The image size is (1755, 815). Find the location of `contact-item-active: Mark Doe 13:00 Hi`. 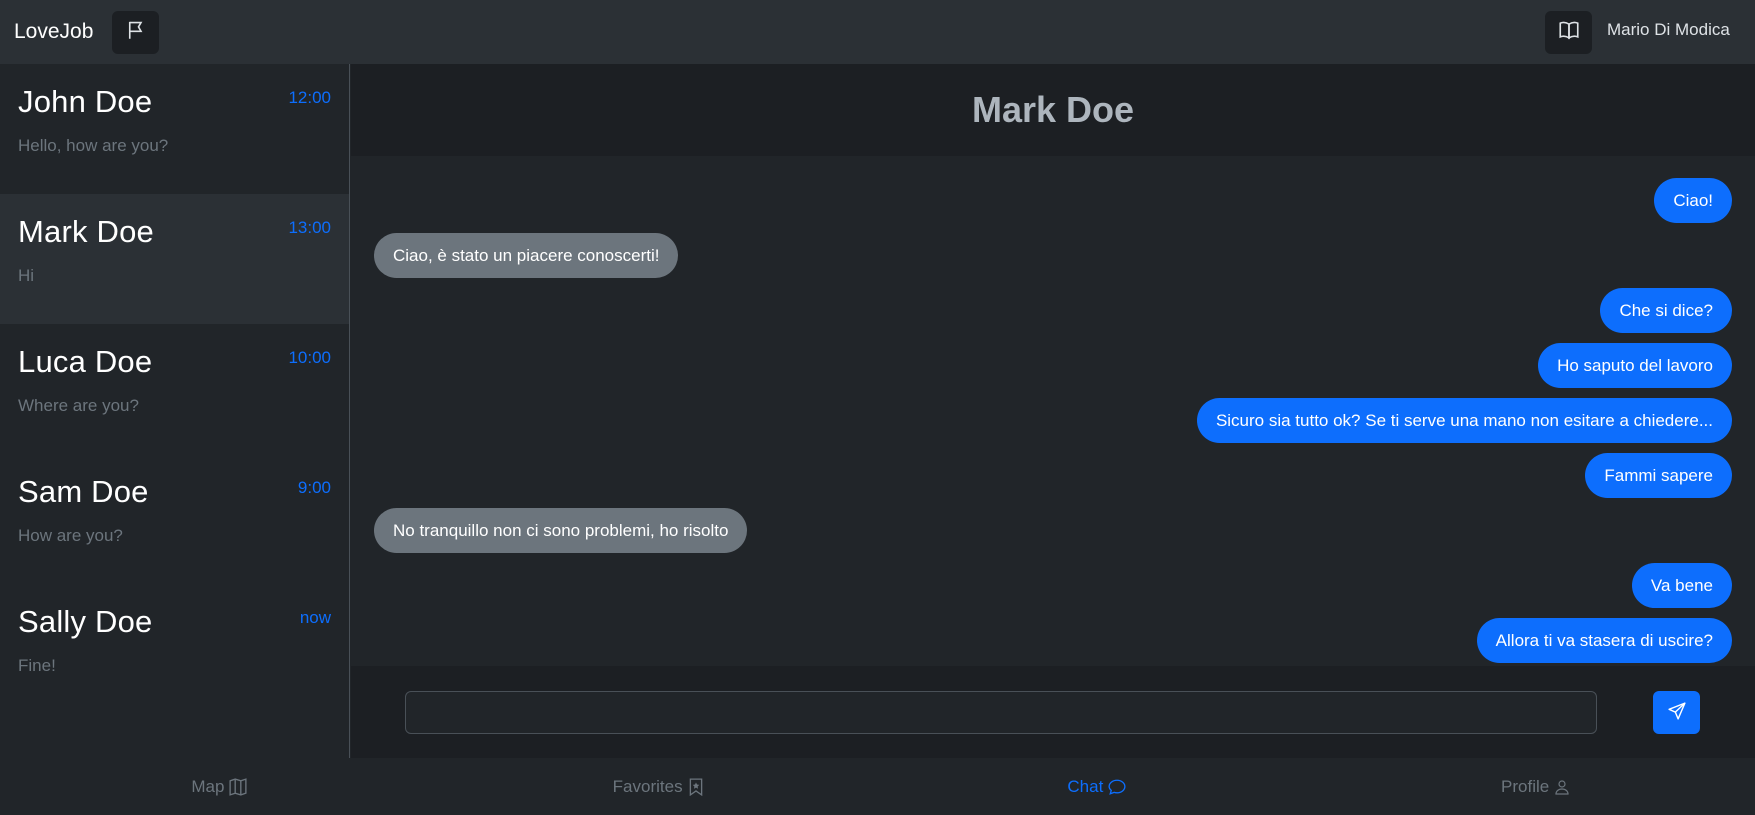

contact-item-active: Mark Doe 13:00 Hi is located at coordinates (174, 259).